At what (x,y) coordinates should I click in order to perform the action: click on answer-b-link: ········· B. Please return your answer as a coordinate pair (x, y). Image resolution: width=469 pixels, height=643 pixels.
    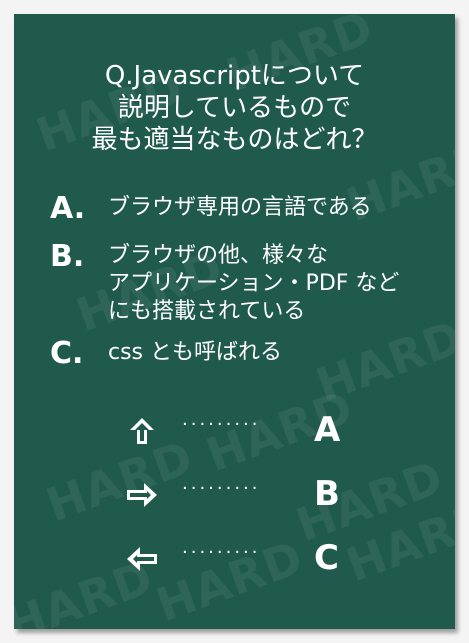
    Looking at the image, I should click on (249, 494).